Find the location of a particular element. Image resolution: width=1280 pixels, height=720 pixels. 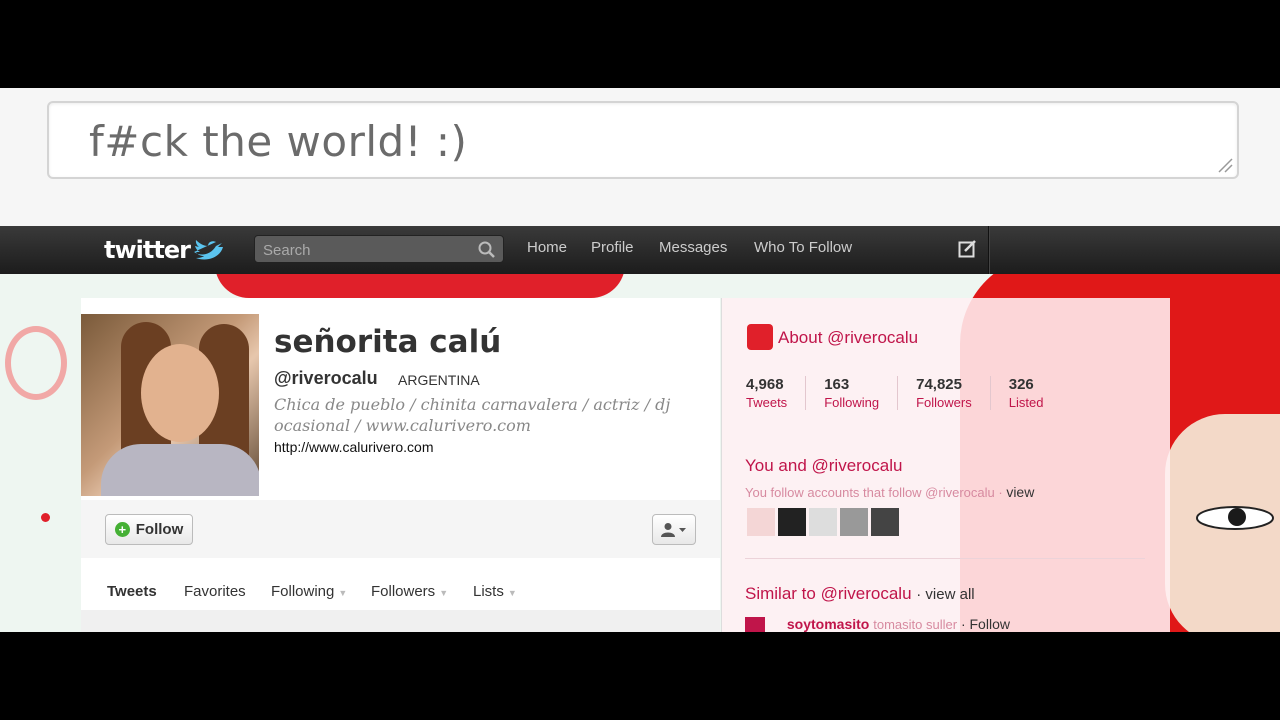

view-link: view is located at coordinates (1020, 492).